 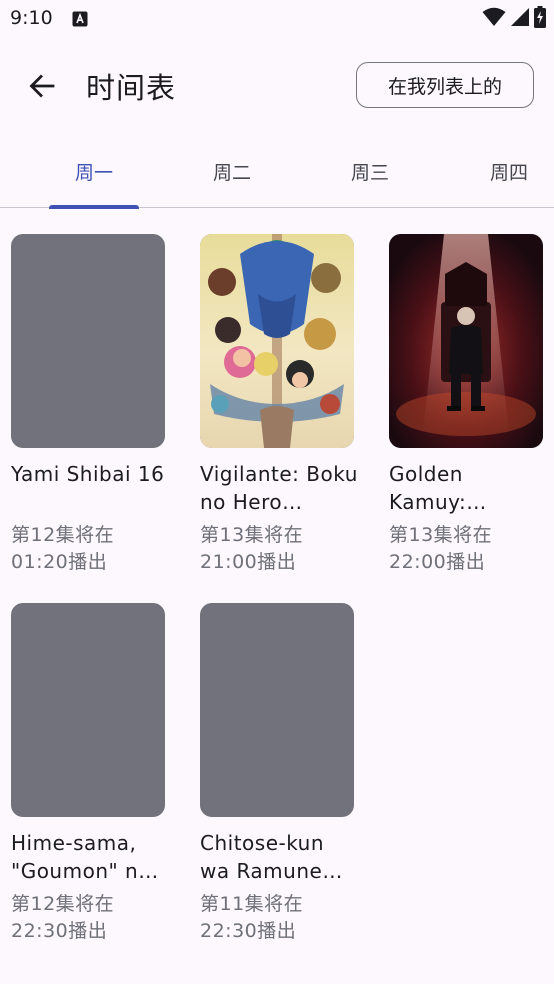 What do you see at coordinates (31, 18) in the screenshot?
I see `status-time: 9:10` at bounding box center [31, 18].